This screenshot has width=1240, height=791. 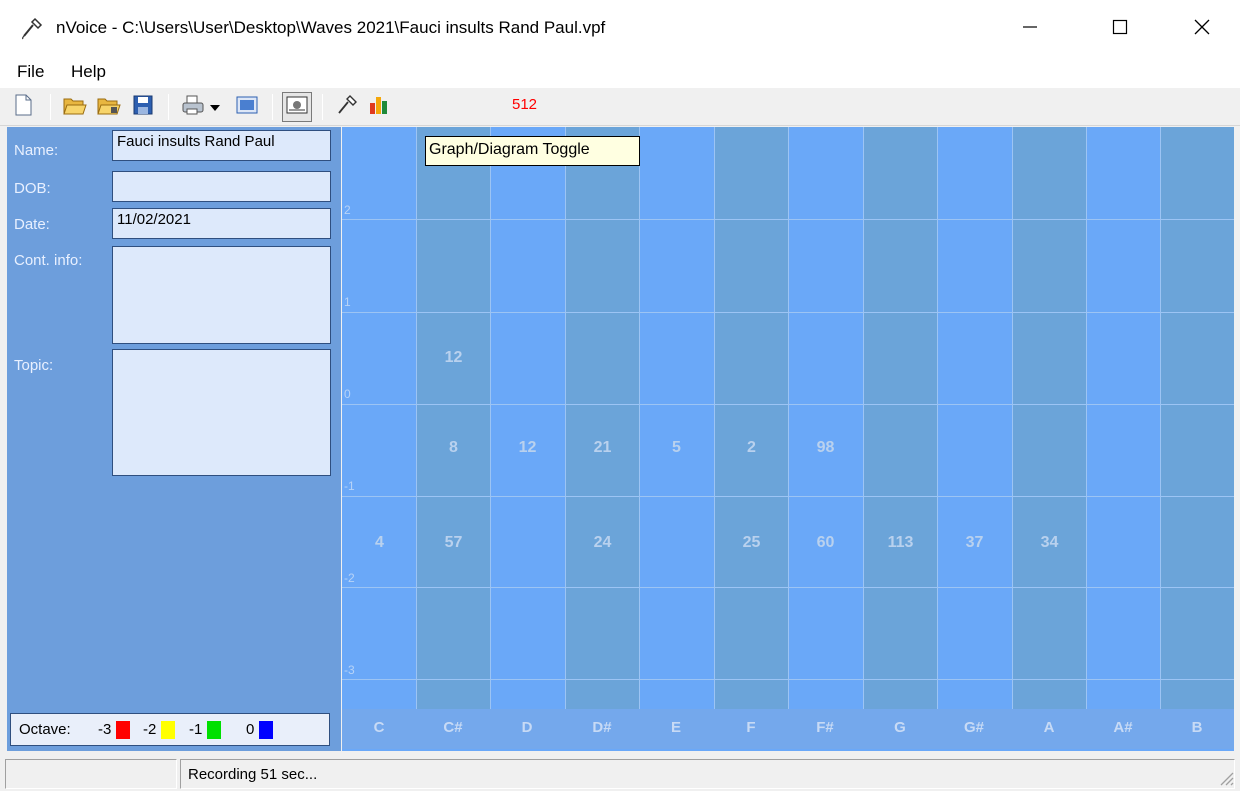 I want to click on octave-row-label: -2, so click(x=349, y=578).